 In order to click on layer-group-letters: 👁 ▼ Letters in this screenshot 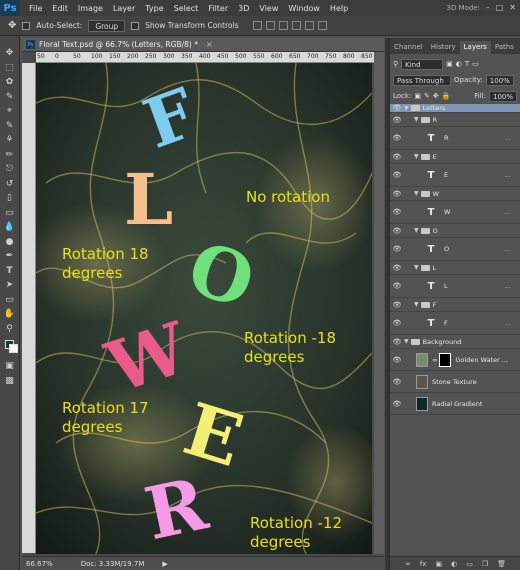, I will do `click(455, 108)`.